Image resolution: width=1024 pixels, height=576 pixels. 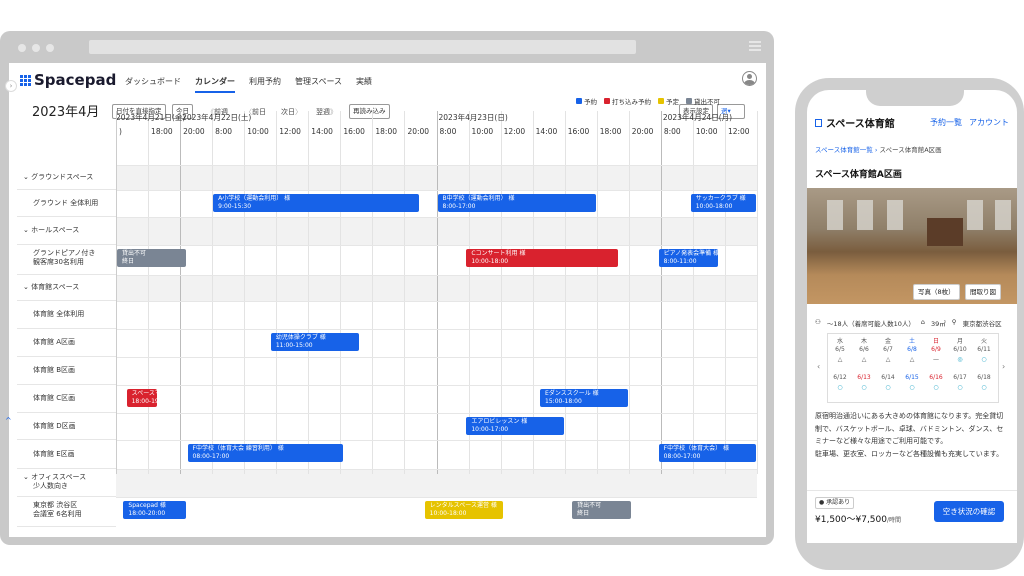 I want to click on calendar-prev-icon: ‹, so click(x=818, y=366).